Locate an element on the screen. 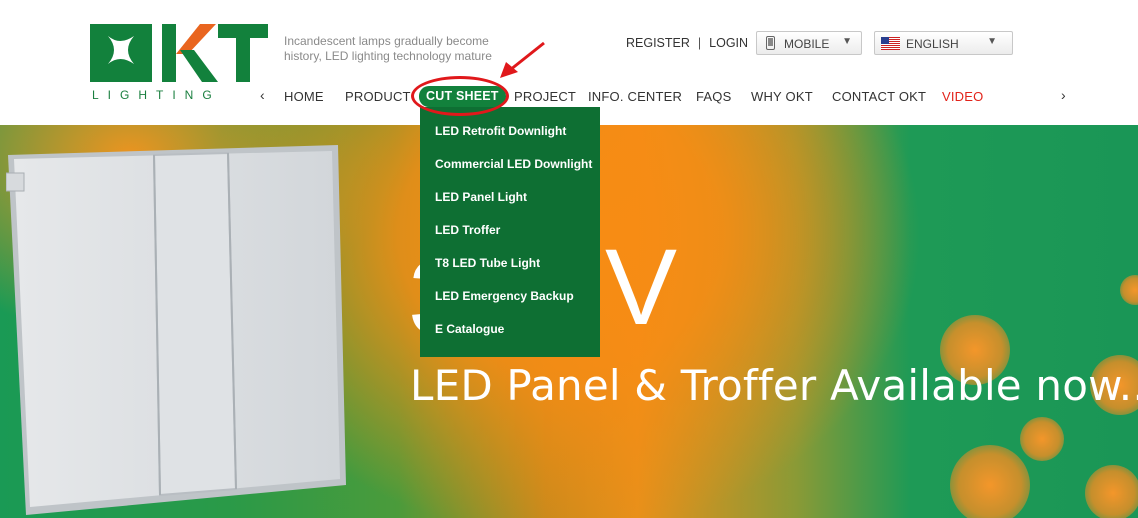  nav-item-why-okt: WHY OKT is located at coordinates (782, 96).